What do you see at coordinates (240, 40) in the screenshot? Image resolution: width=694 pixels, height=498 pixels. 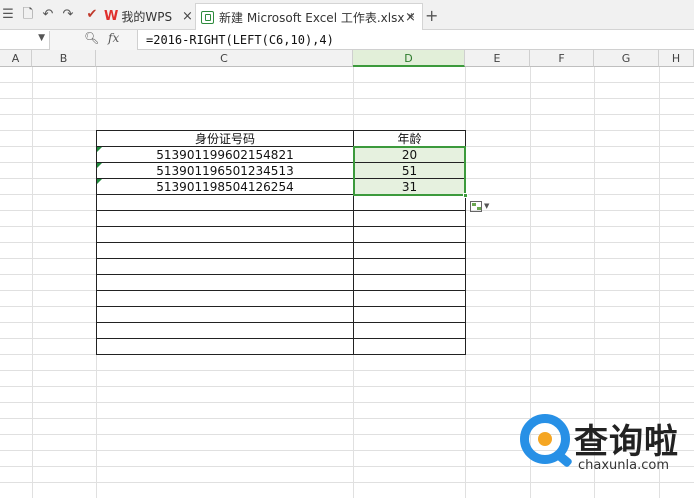 I see `formula-input: =2016-RIGHT(LEFT(C6,10),4)` at bounding box center [240, 40].